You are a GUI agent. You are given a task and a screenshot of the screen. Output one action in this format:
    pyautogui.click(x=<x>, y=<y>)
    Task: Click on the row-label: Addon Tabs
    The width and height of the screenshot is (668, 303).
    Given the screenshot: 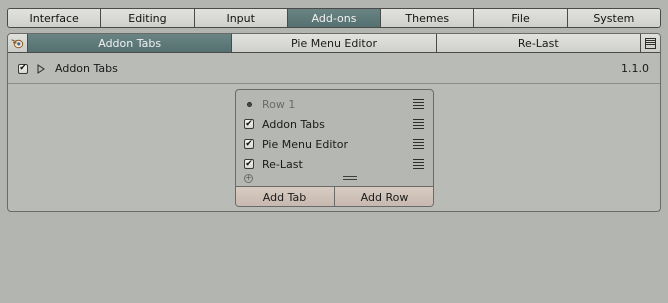 What is the action you would take?
    pyautogui.click(x=293, y=124)
    